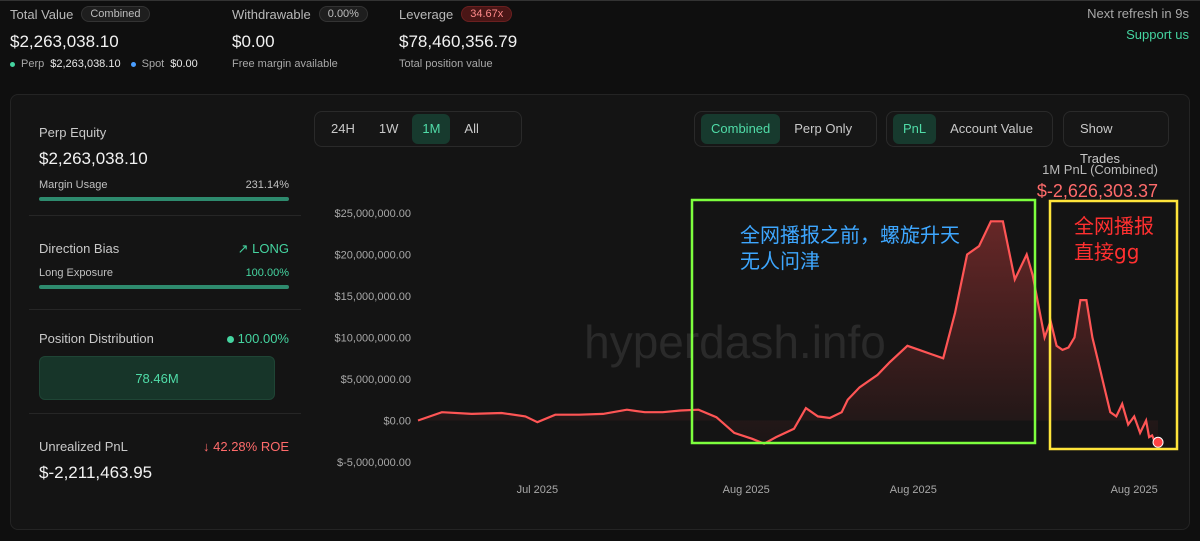  I want to click on y-tick-label: $15,000,000.00, so click(373, 297).